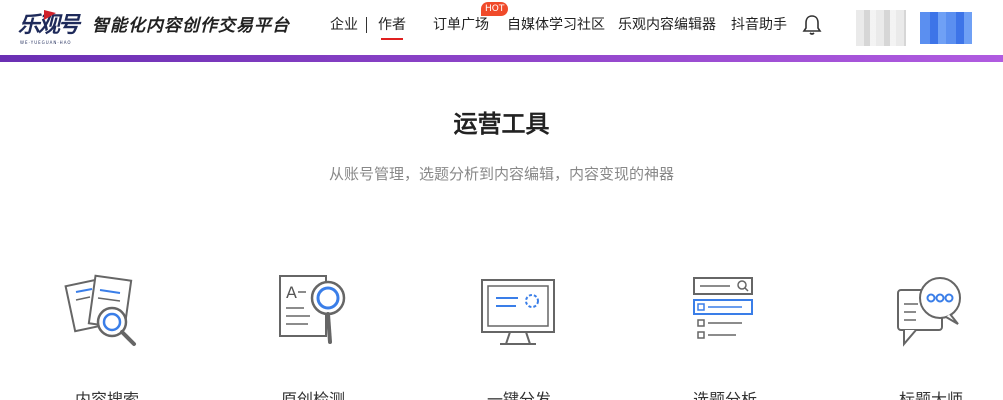 The image size is (1003, 400). What do you see at coordinates (501, 174) in the screenshot?
I see `section-subtitle: 从账号管理，选题分析到内容编辑，内容变现的神器` at bounding box center [501, 174].